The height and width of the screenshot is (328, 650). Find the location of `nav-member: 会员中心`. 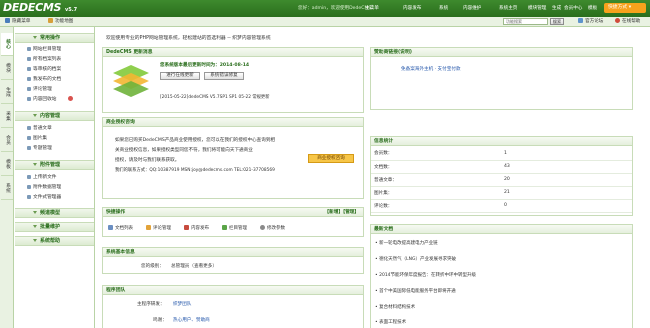

nav-member: 会员中心 is located at coordinates (573, 8).